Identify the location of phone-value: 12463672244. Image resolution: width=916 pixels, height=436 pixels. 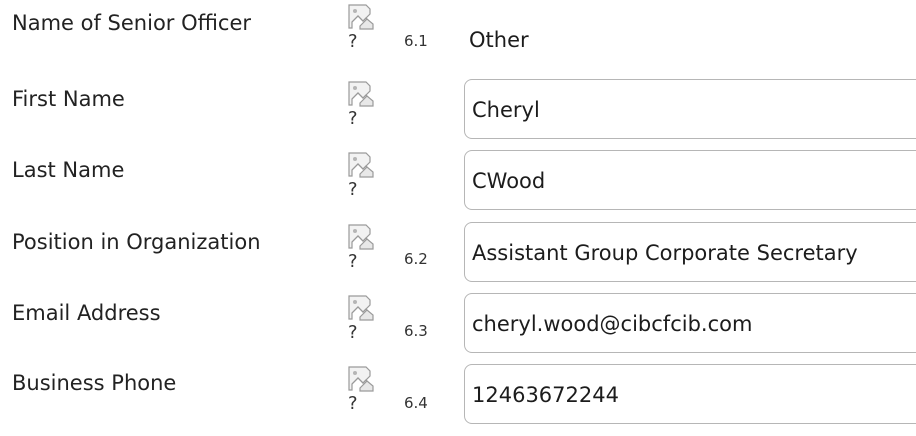
(545, 395).